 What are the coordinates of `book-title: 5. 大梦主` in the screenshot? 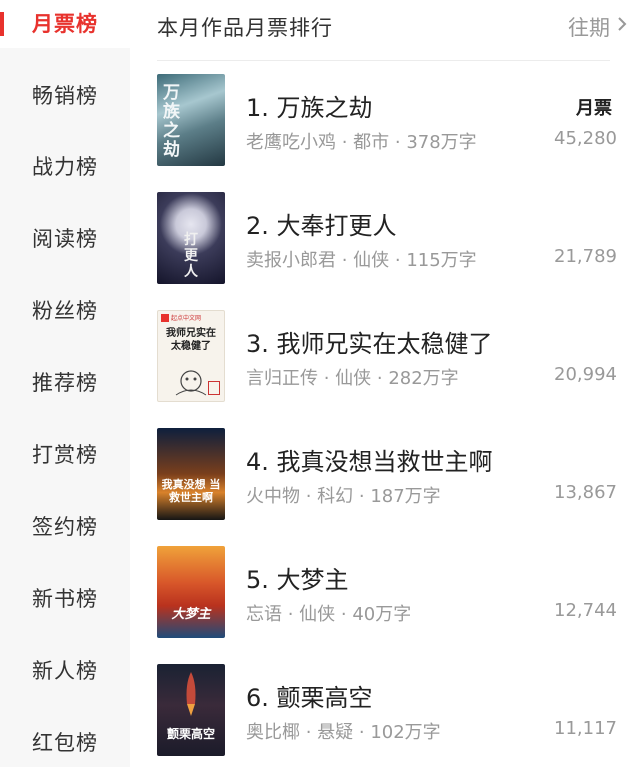 It's located at (297, 577).